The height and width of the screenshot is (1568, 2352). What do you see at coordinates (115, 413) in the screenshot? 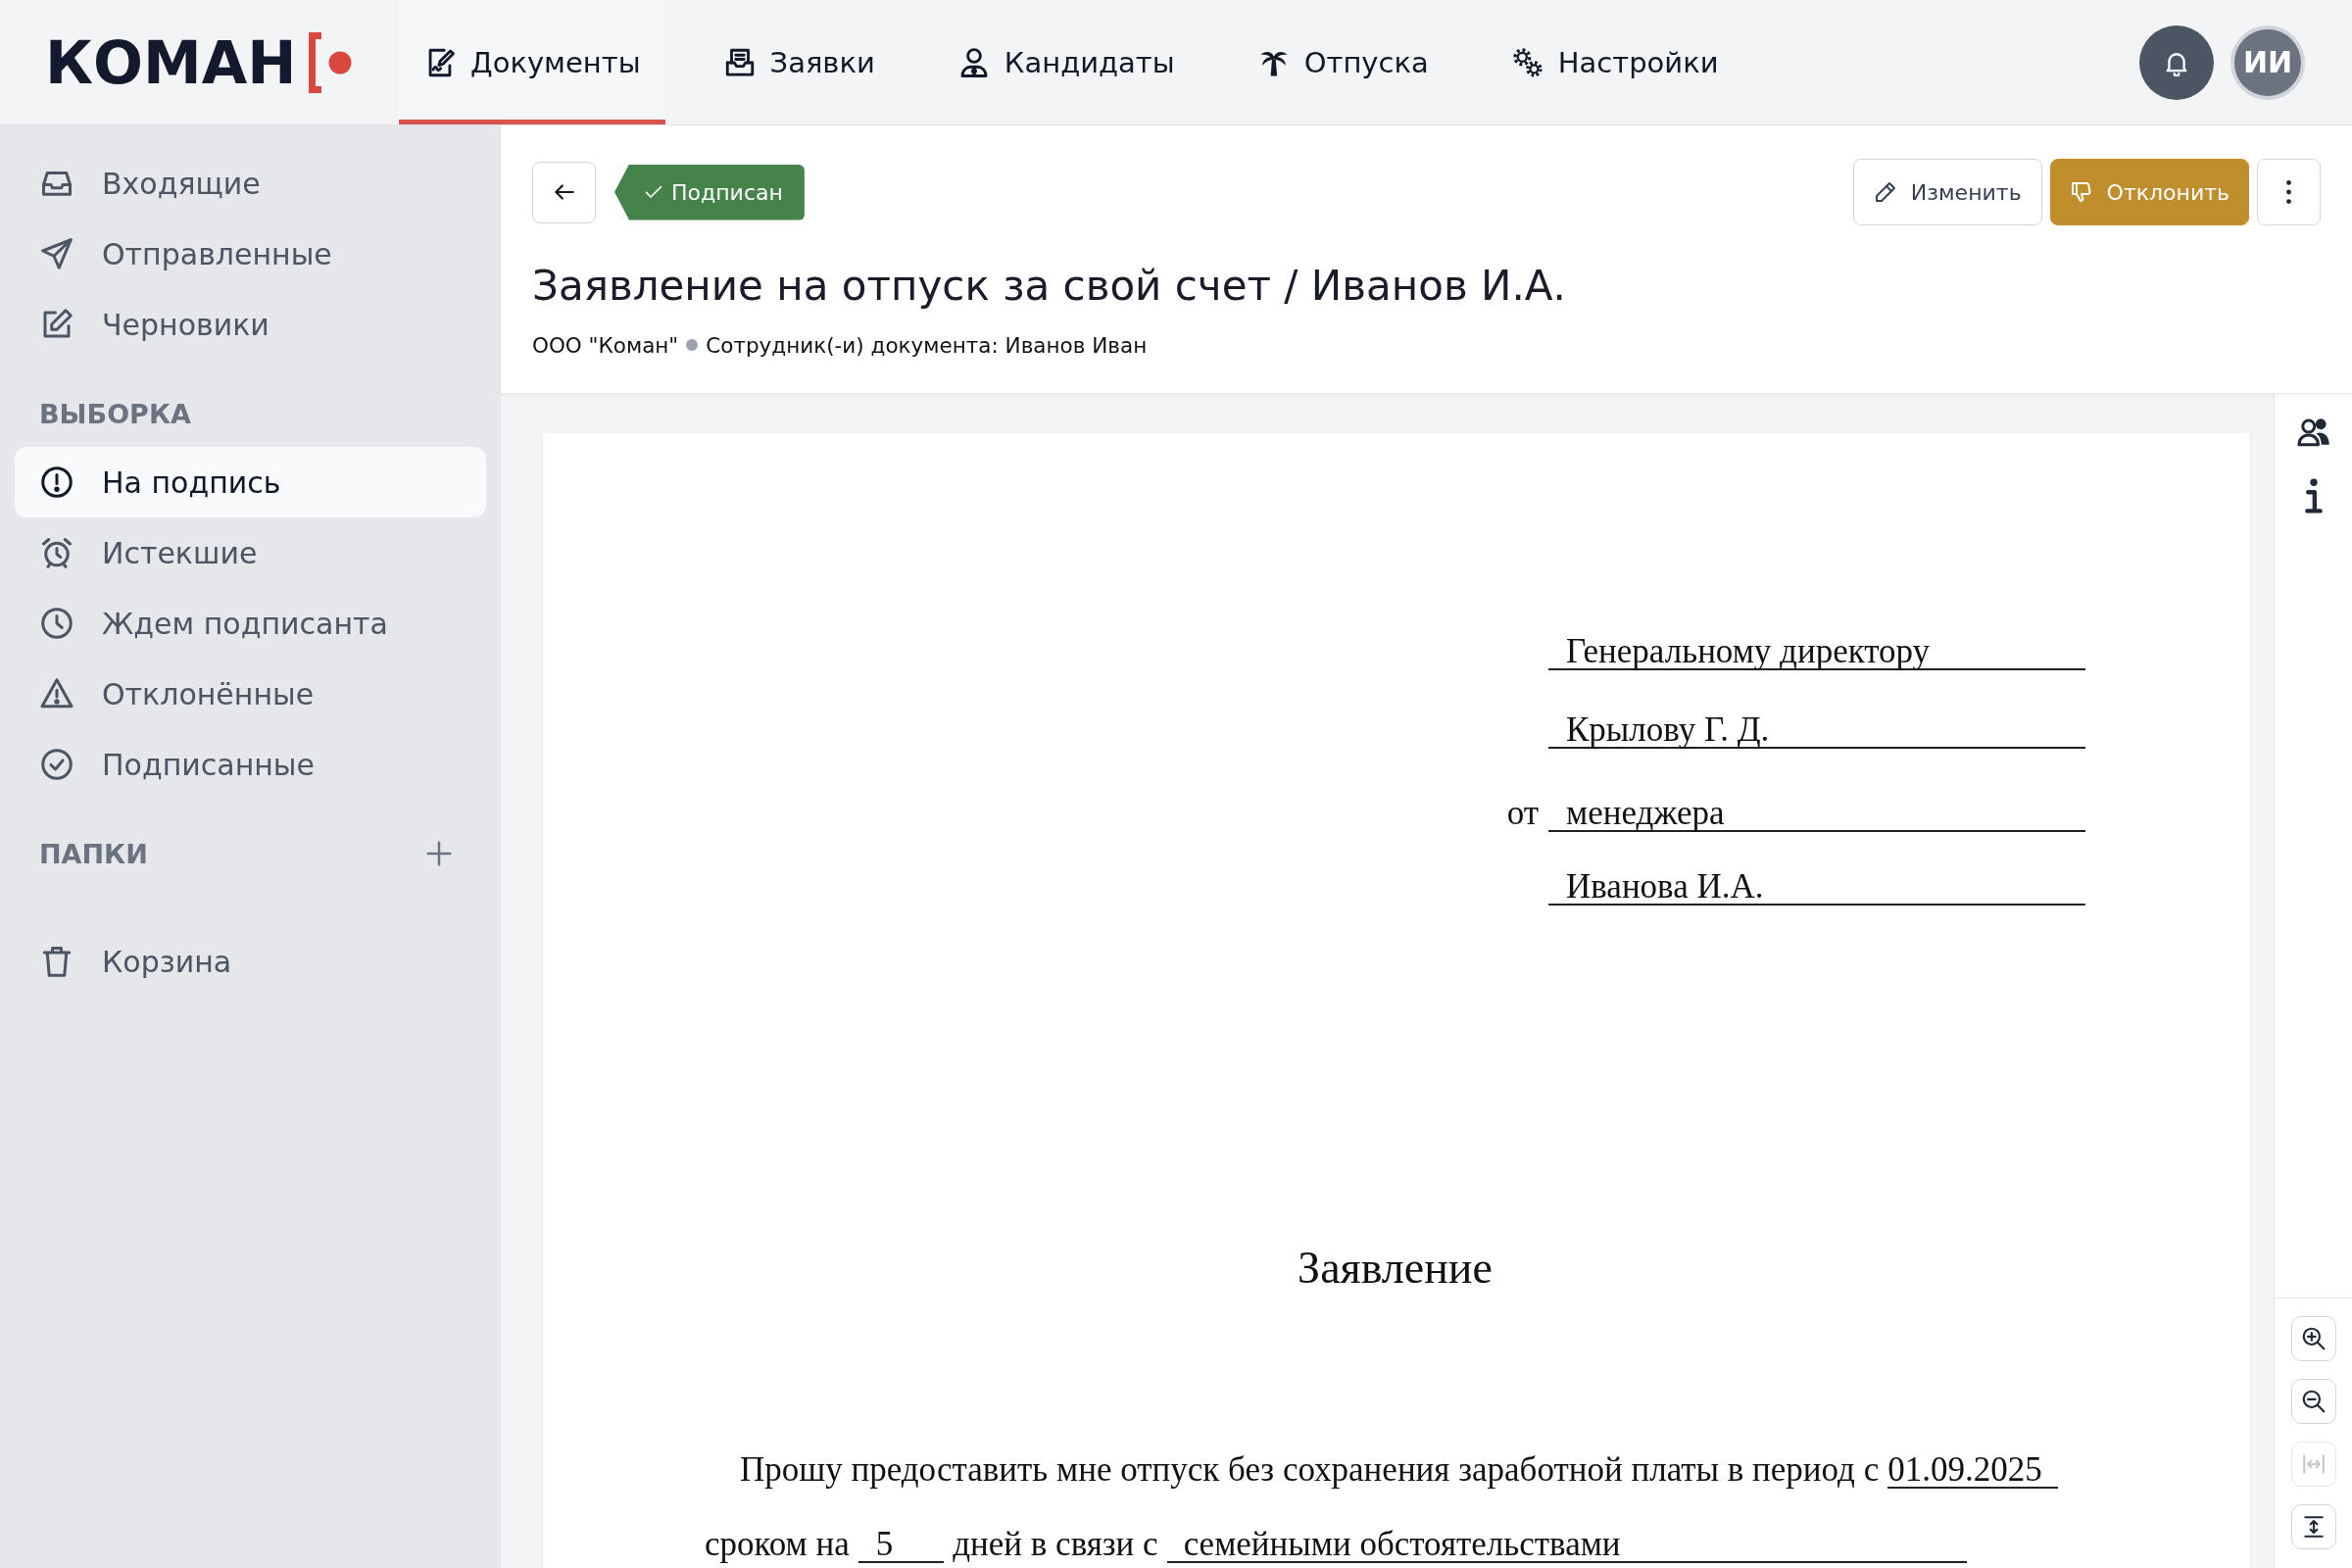
I see `section-heading: ВЫБОРКА` at bounding box center [115, 413].